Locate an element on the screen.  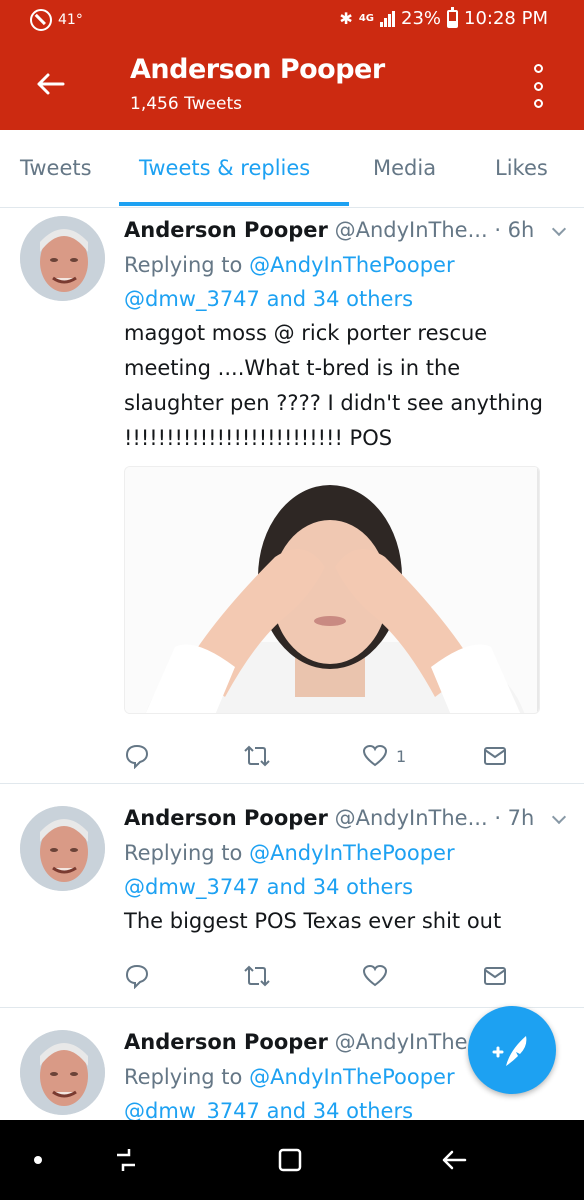
arrow-left-icon is located at coordinates (51, 84).